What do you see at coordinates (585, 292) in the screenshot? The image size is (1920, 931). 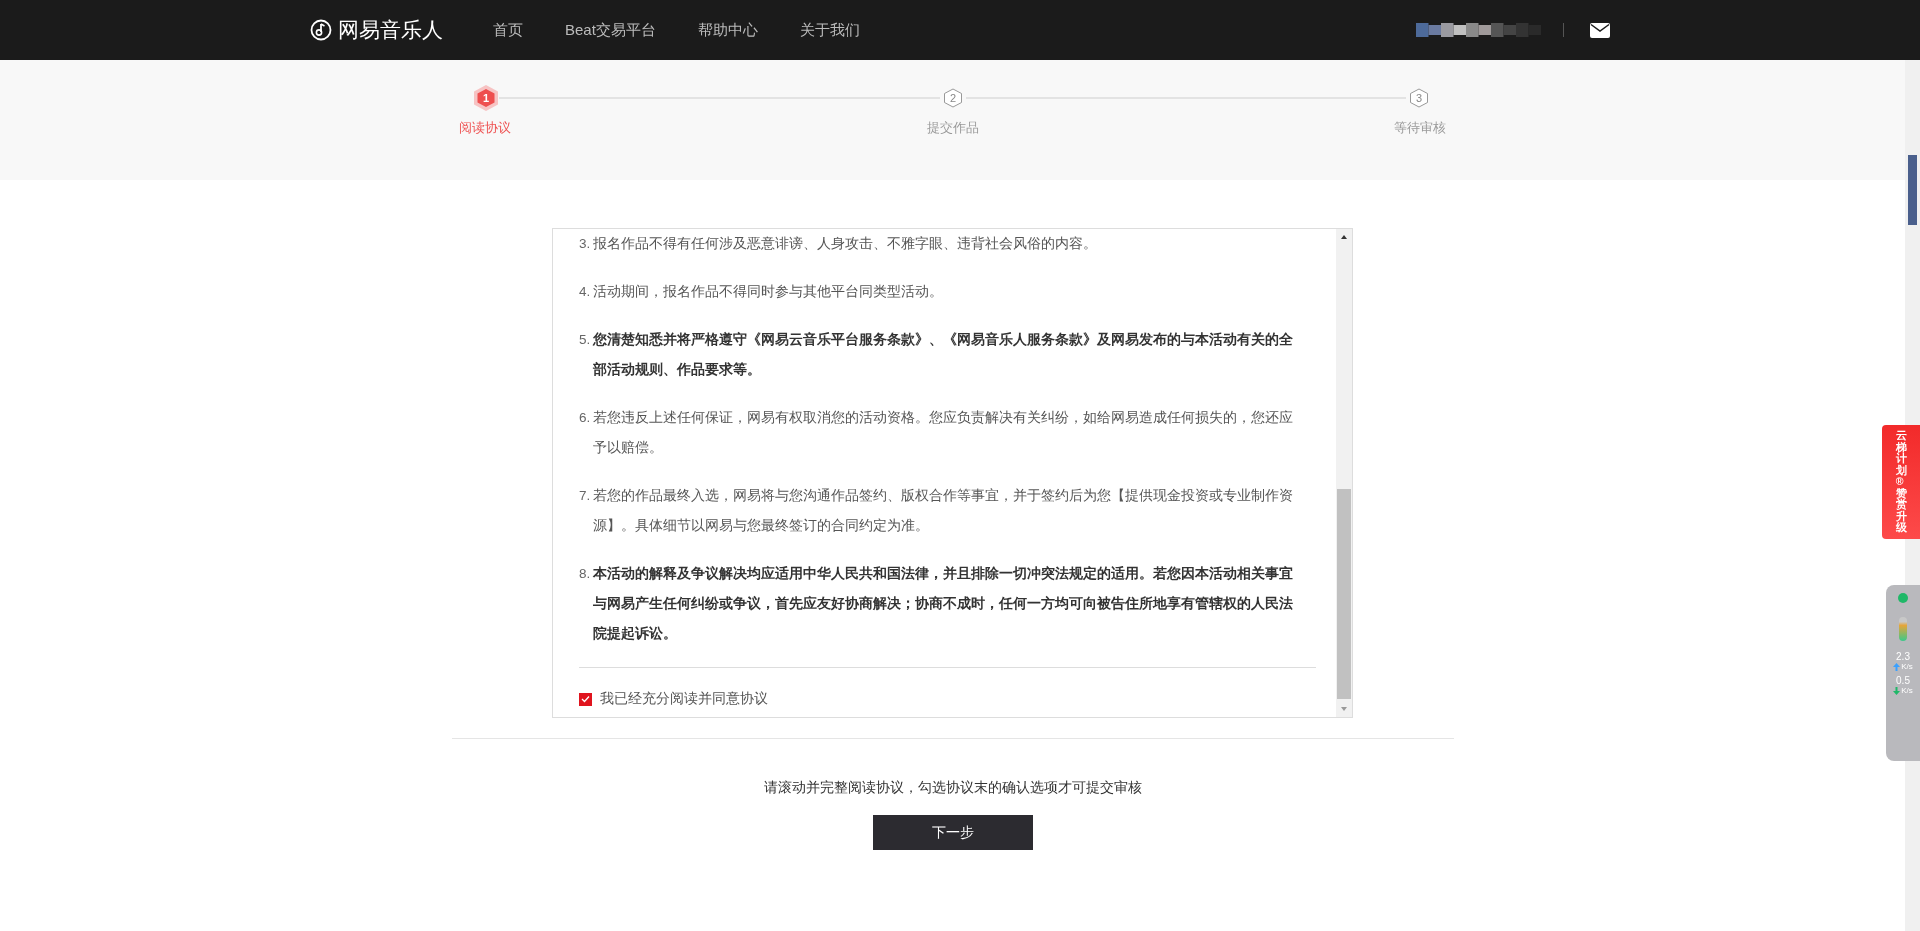 I see `item-number: 4.` at bounding box center [585, 292].